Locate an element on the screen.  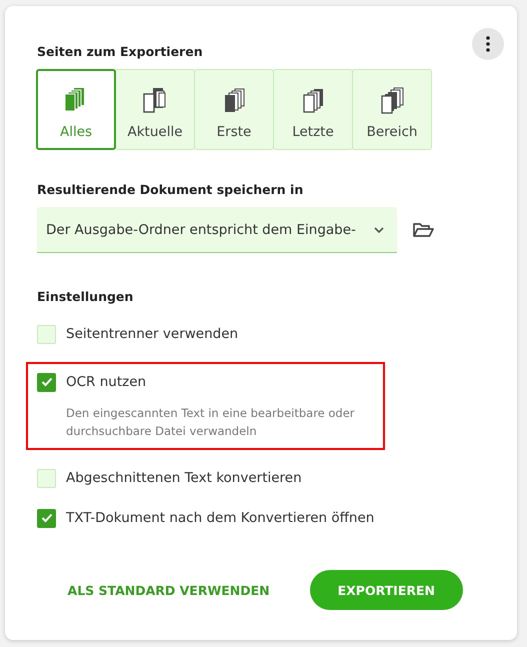
section-title: Seiten zum Exportieren is located at coordinates (120, 51).